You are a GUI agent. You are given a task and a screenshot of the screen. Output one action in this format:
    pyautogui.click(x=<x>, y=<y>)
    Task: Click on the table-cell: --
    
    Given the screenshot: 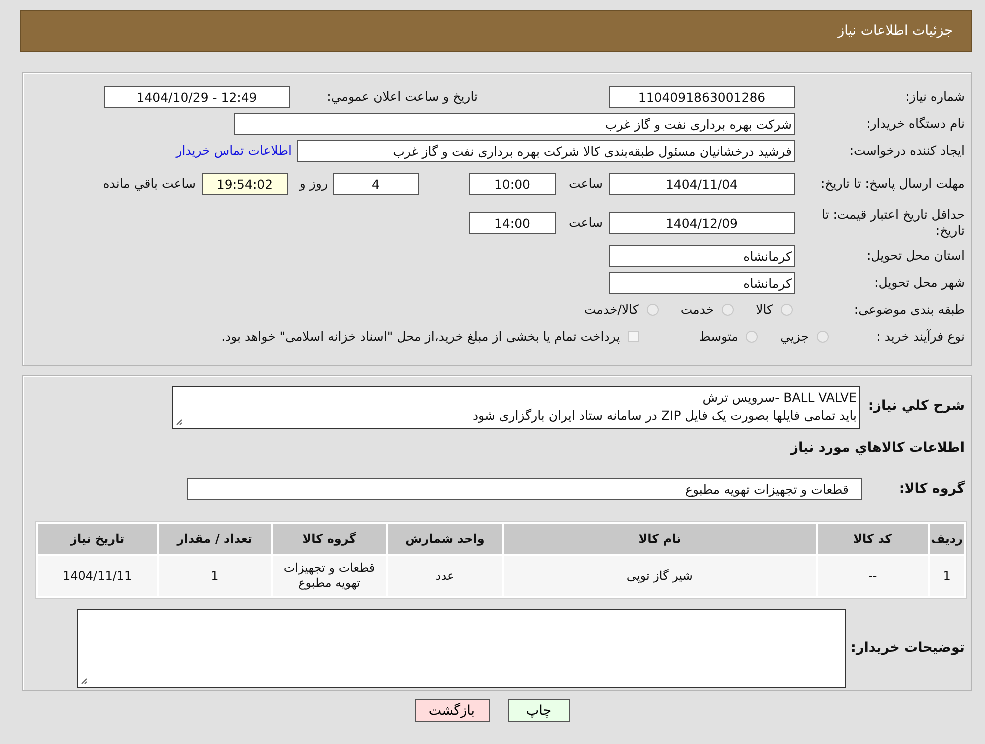 What is the action you would take?
    pyautogui.click(x=873, y=576)
    